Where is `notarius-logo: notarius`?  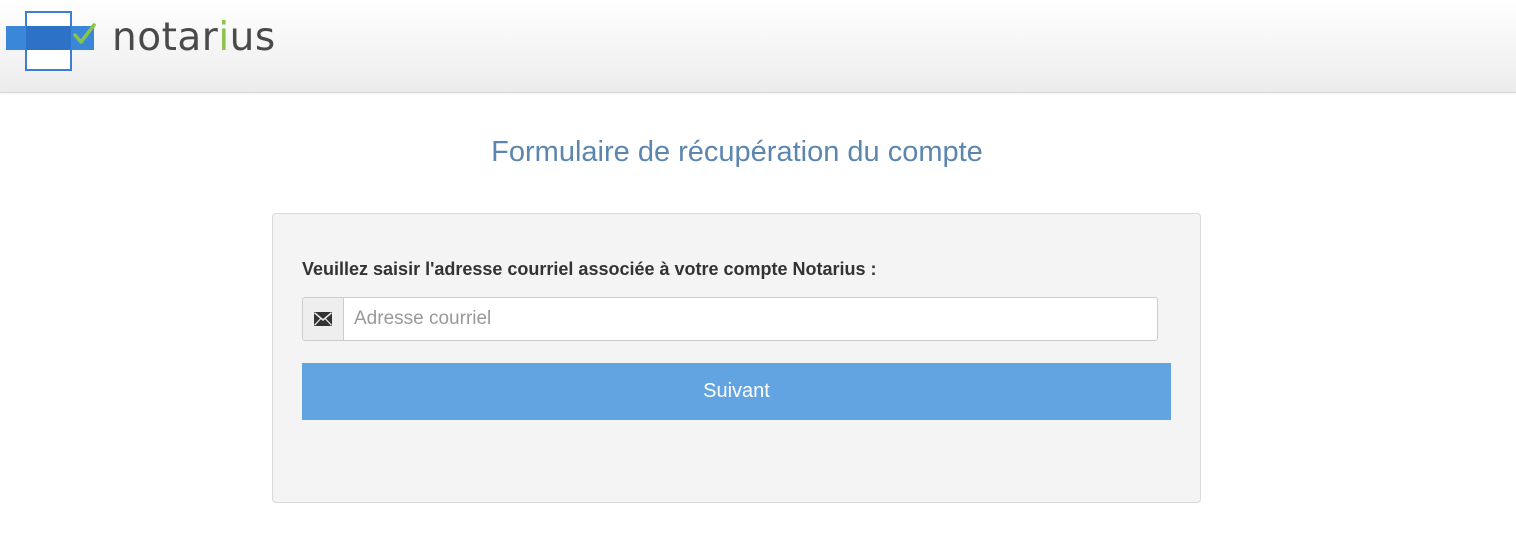
notarius-logo: notarius is located at coordinates (151, 41).